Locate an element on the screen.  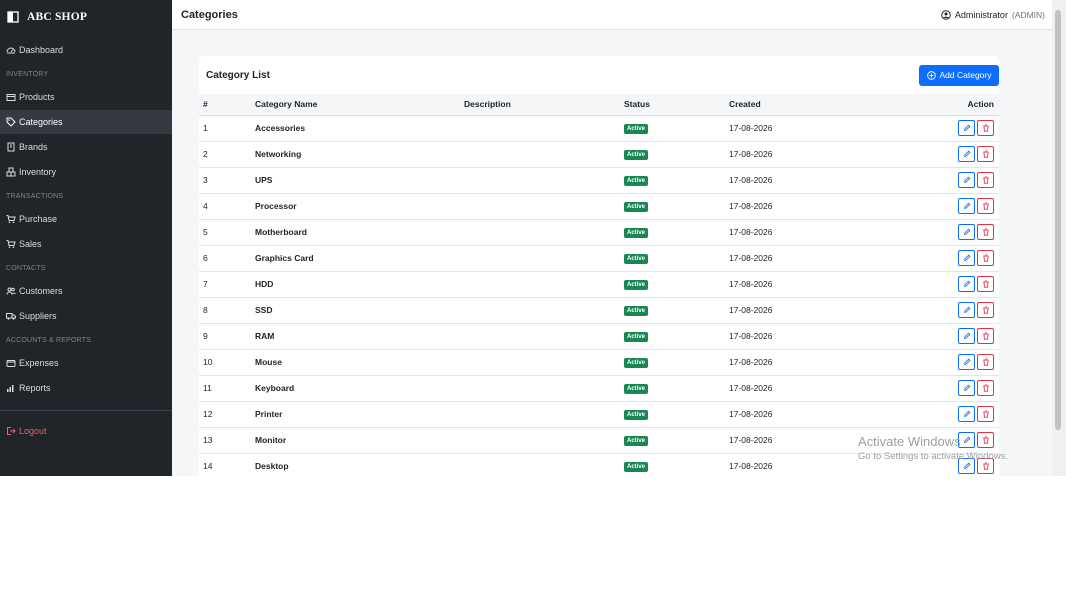
row-number: 9 is located at coordinates (227, 336).